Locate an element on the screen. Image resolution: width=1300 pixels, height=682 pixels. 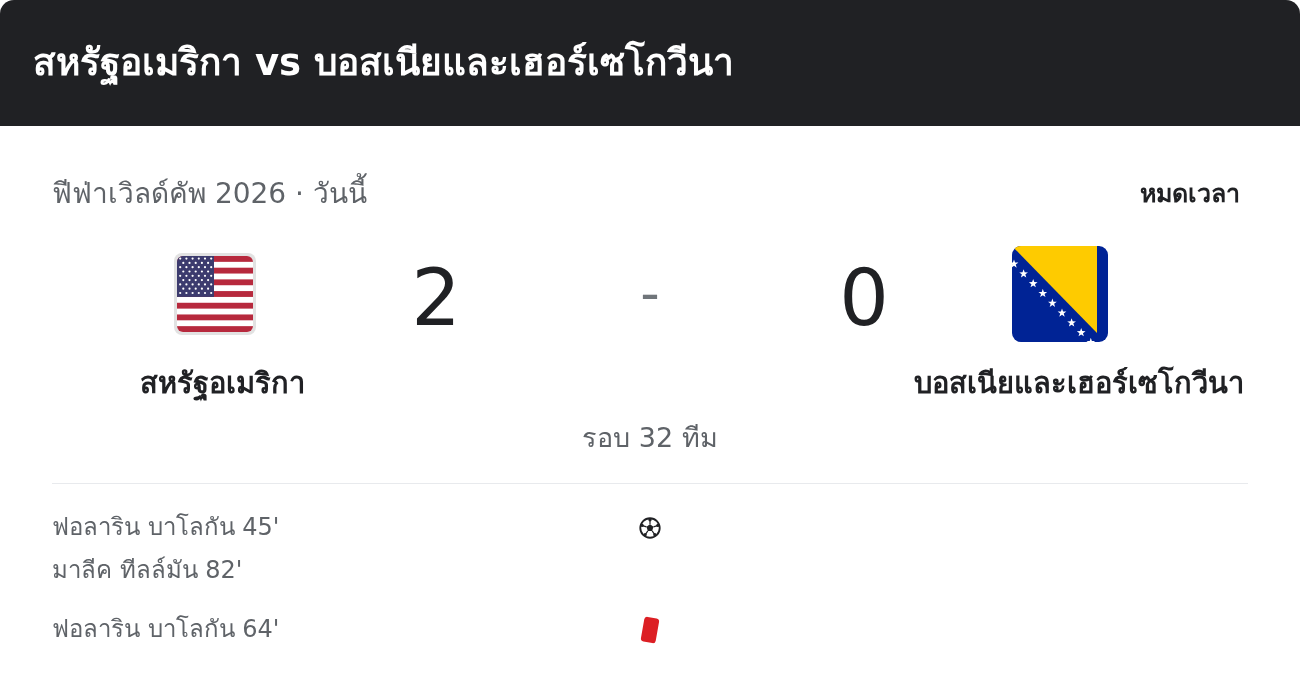
event-text: มาลีค ทีลล์มัน 82' is located at coordinates (147, 570).